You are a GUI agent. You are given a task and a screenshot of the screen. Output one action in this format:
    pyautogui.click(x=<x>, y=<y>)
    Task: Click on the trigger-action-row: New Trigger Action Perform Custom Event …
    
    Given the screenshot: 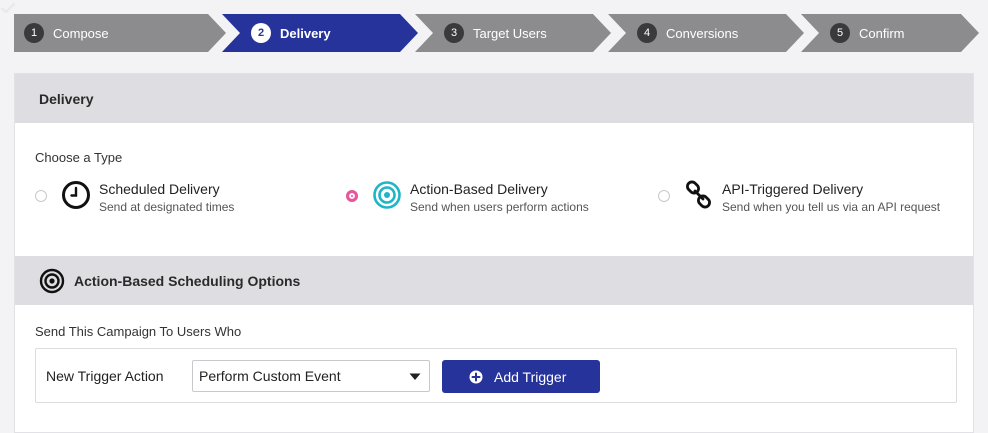 What is the action you would take?
    pyautogui.click(x=496, y=375)
    